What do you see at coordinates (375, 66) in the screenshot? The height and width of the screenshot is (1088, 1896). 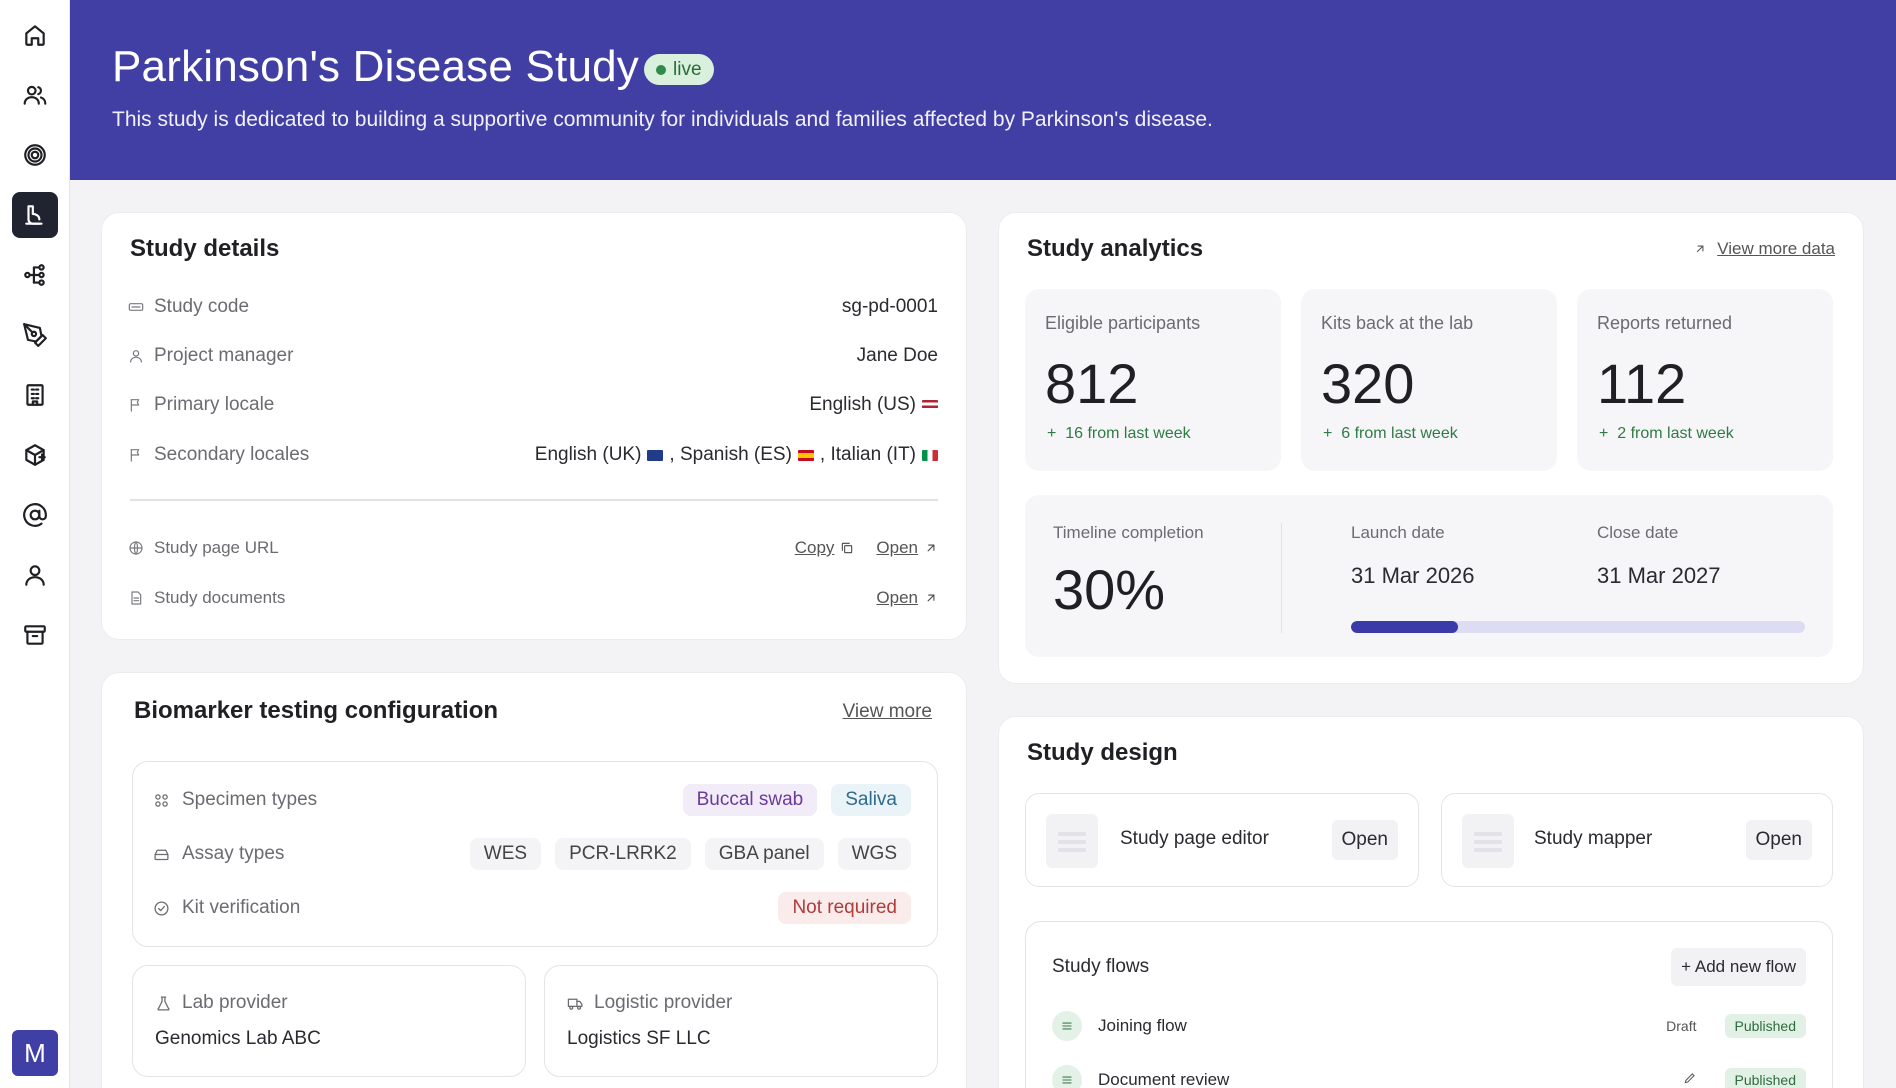 I see `page-title: Parkinson's Disease Study` at bounding box center [375, 66].